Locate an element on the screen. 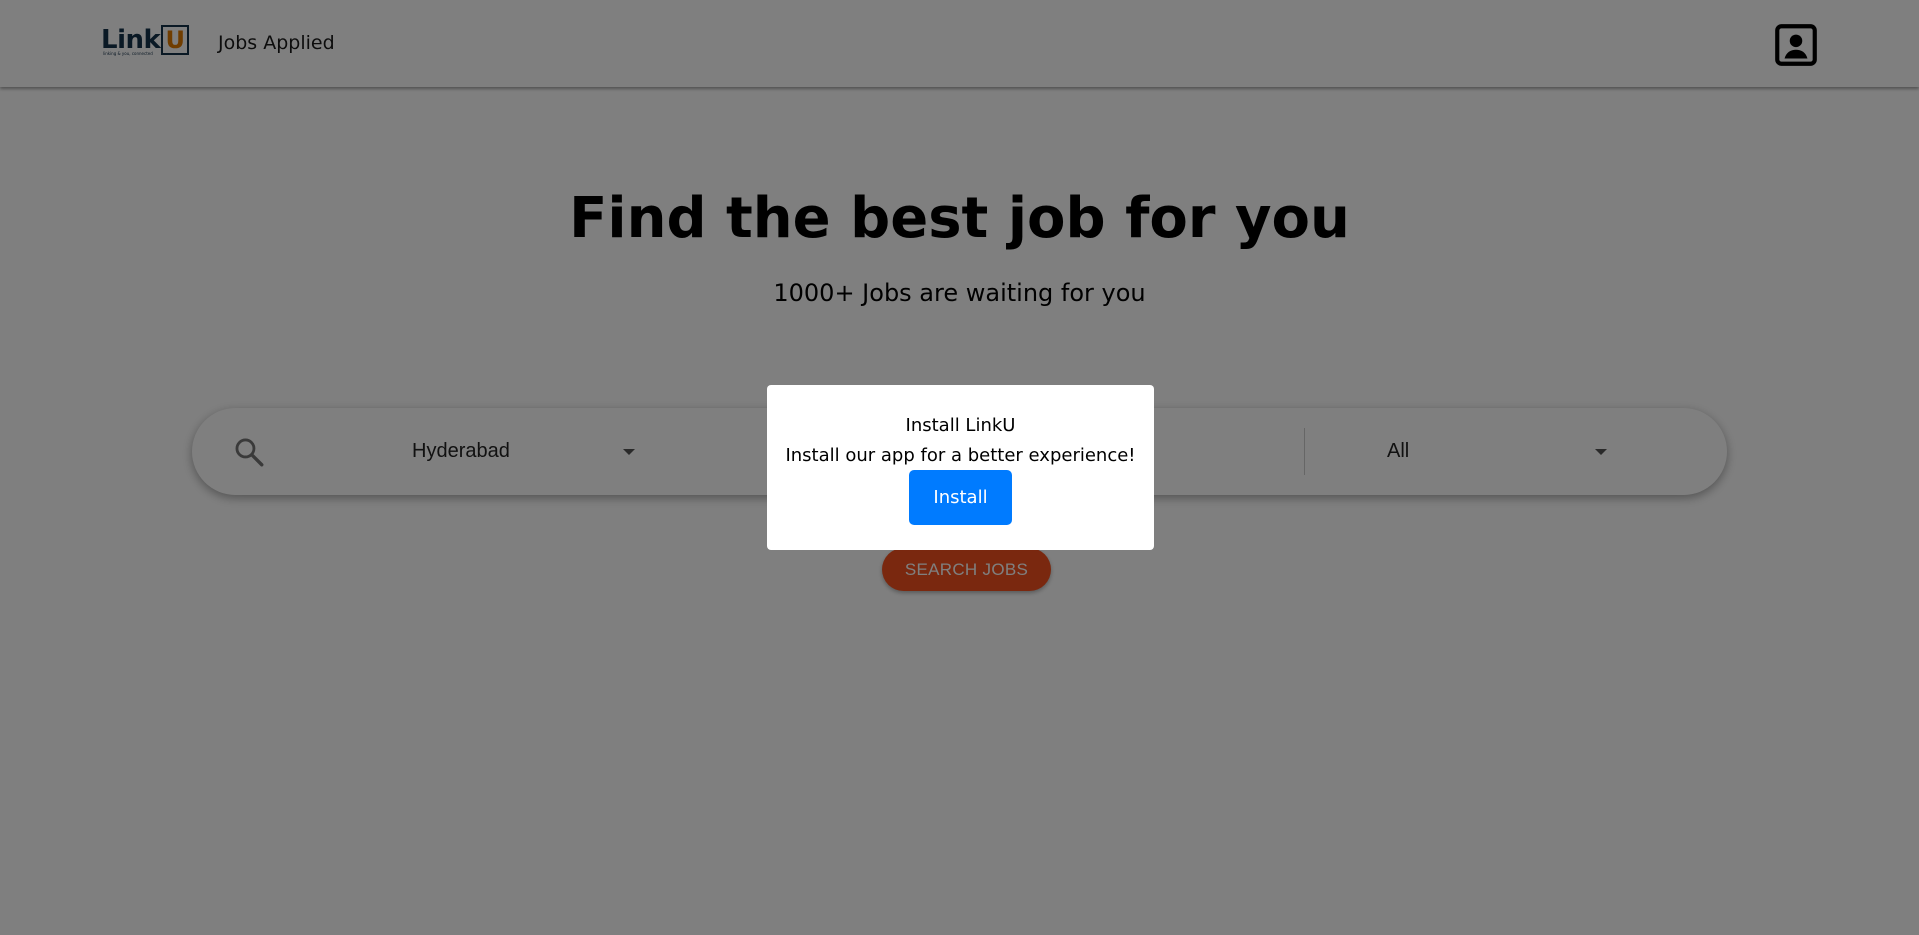  modal-title: Install LinkU is located at coordinates (960, 425).